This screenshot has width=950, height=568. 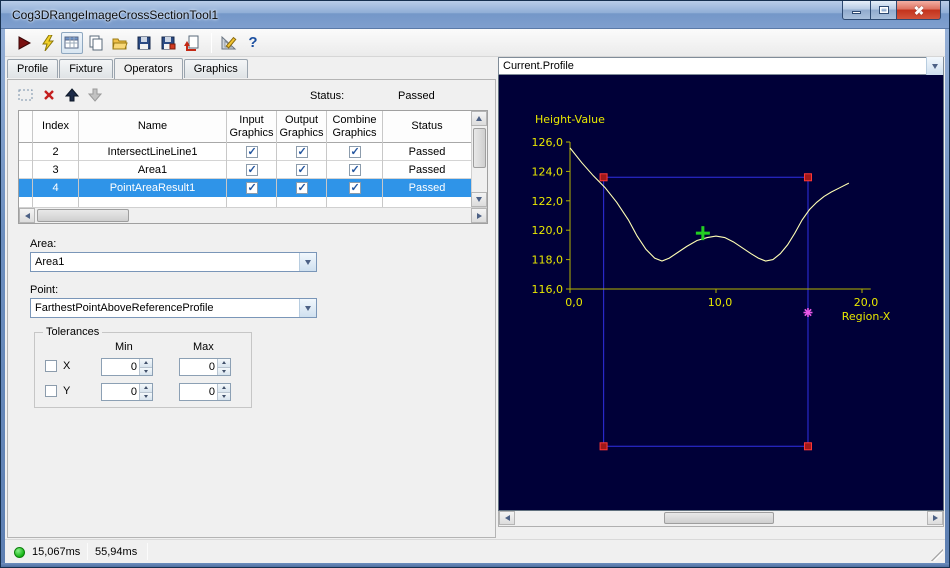 What do you see at coordinates (48, 43) in the screenshot?
I see `run-continuous-button` at bounding box center [48, 43].